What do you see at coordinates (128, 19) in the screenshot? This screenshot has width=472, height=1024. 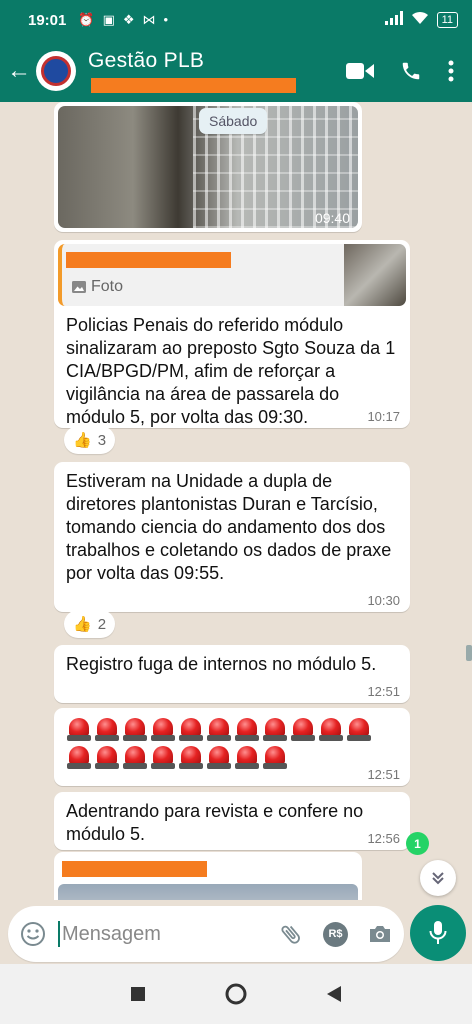 I see `dropbox-icon: ❖` at bounding box center [128, 19].